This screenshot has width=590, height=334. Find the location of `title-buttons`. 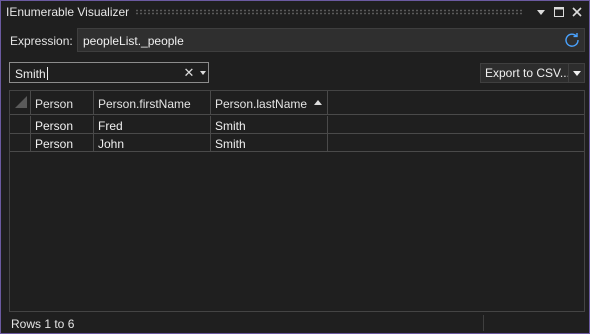

title-buttons is located at coordinates (560, 12).